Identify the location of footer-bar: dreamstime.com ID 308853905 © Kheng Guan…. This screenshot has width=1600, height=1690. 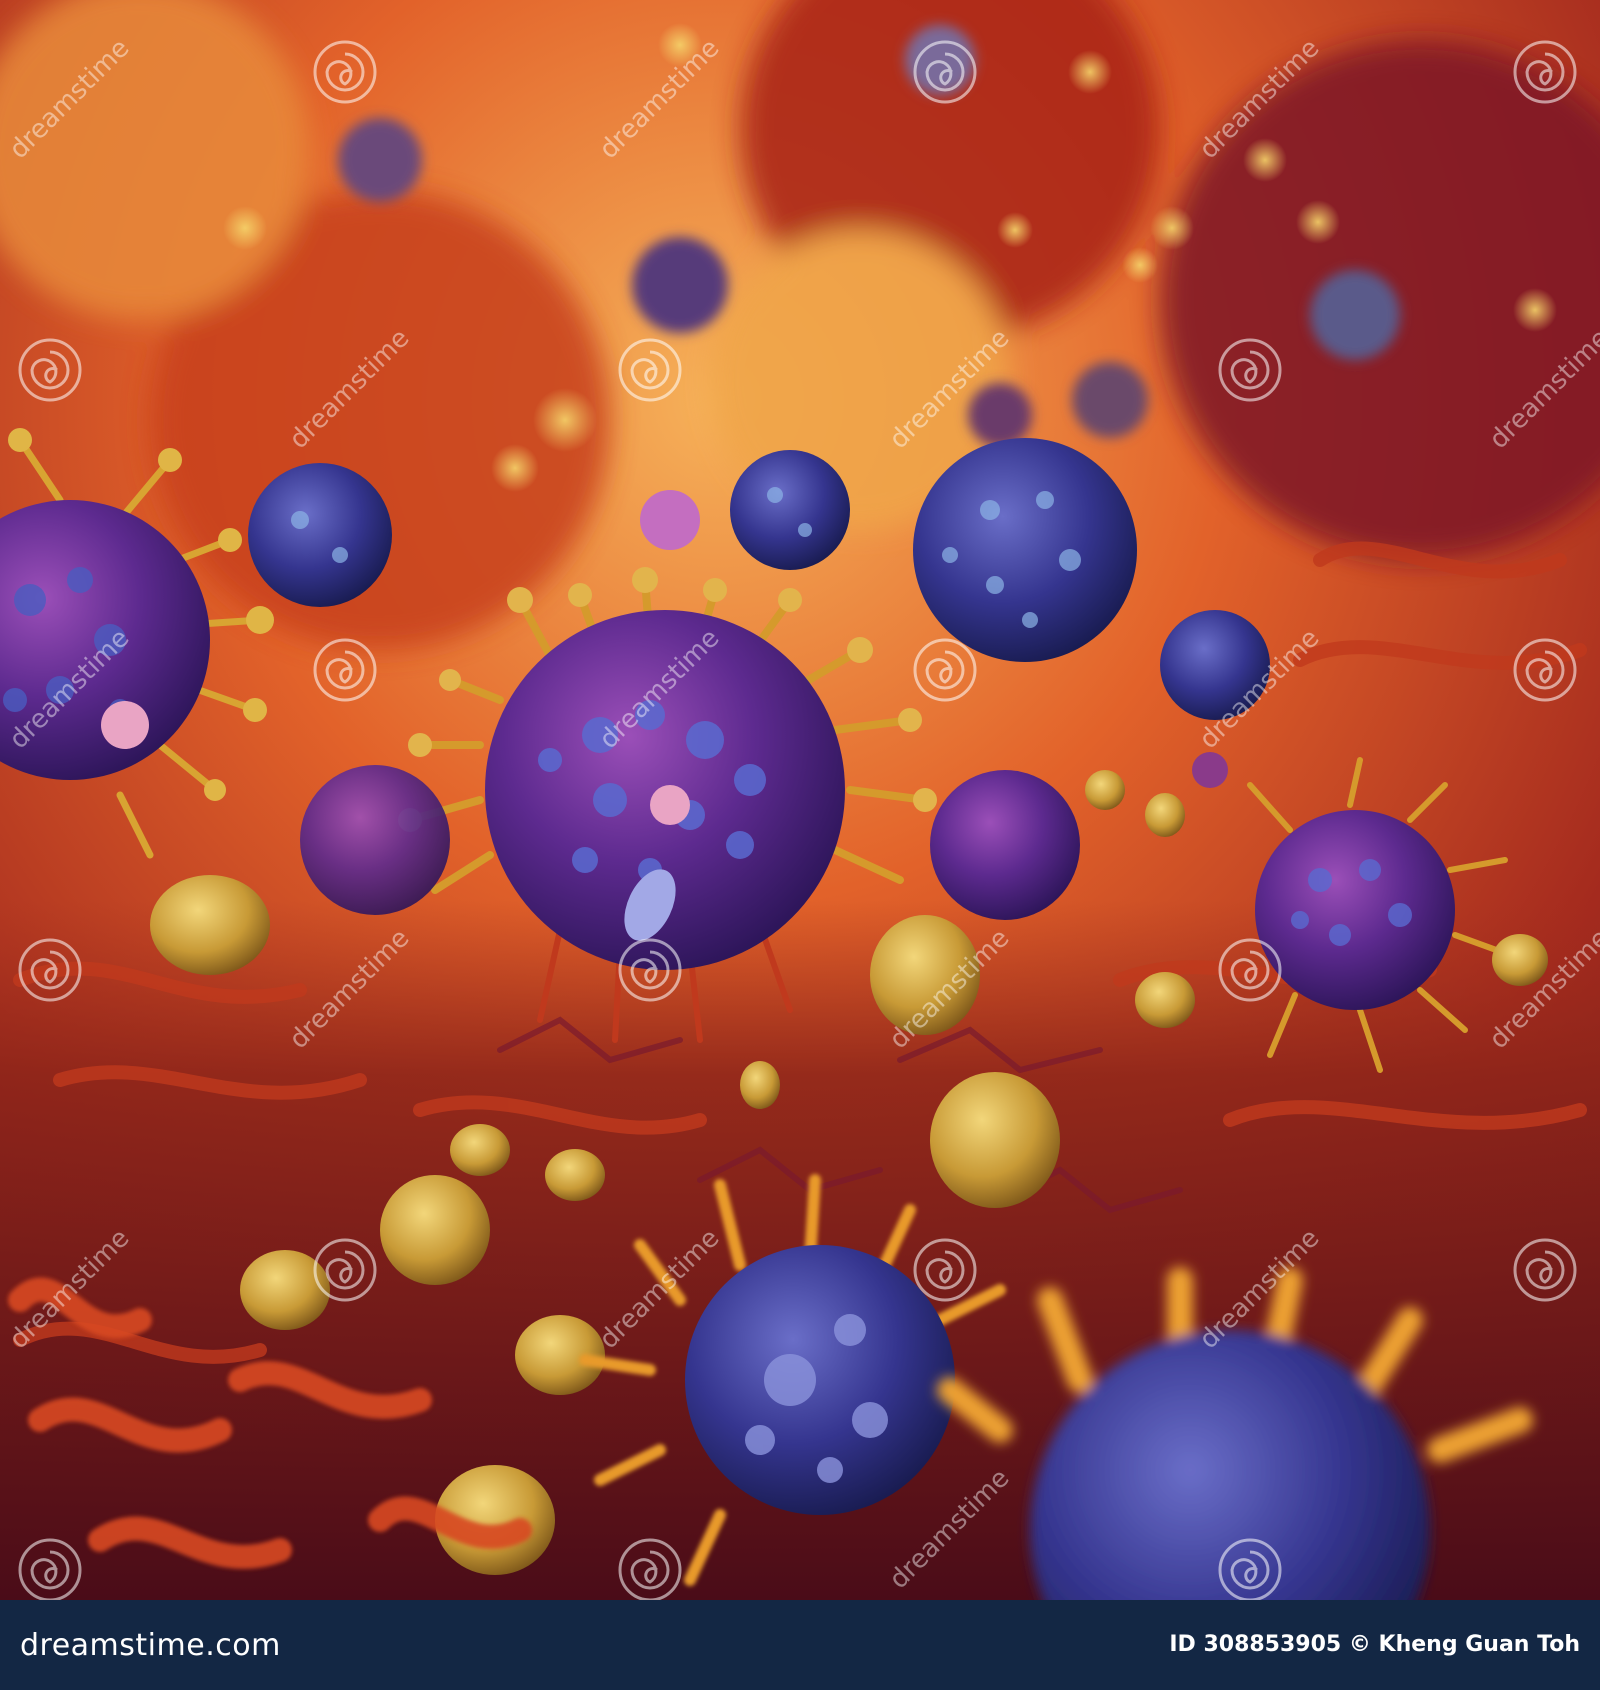
(800, 1645).